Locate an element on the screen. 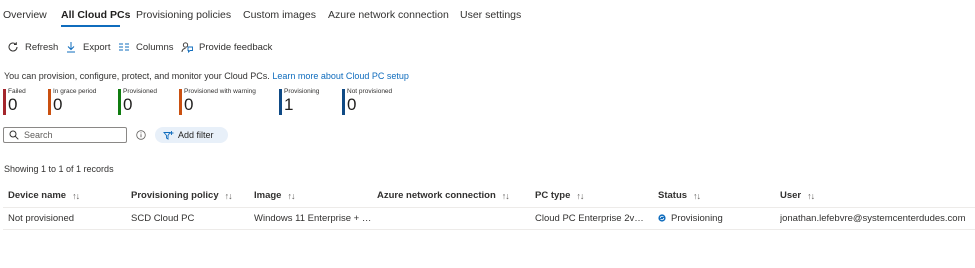  column-header-label: Azure network connection is located at coordinates (436, 195).